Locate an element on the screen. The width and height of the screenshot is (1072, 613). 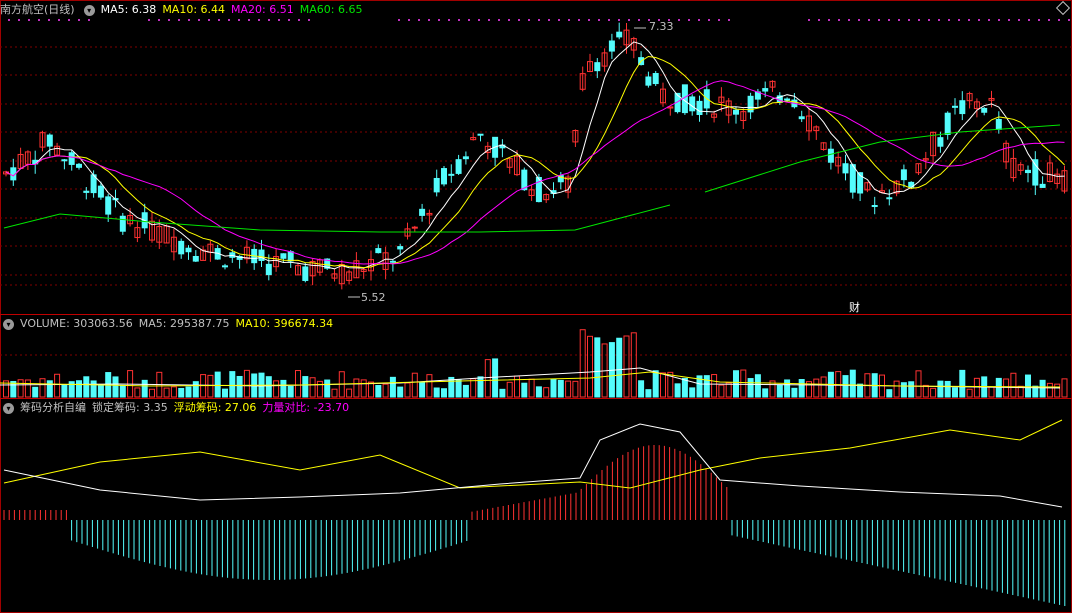
ma10-legend: MA10: 6.44 is located at coordinates (194, 9).